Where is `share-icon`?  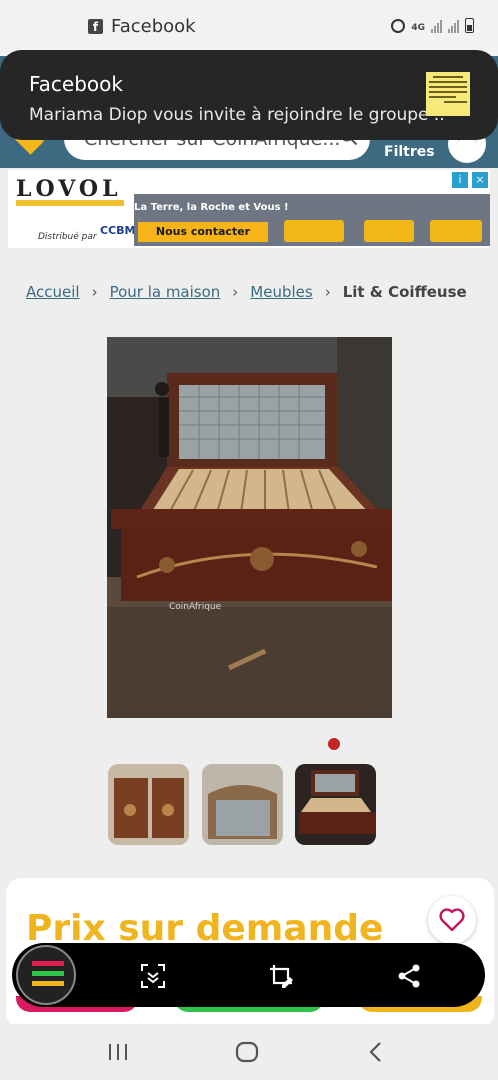 share-icon is located at coordinates (409, 976).